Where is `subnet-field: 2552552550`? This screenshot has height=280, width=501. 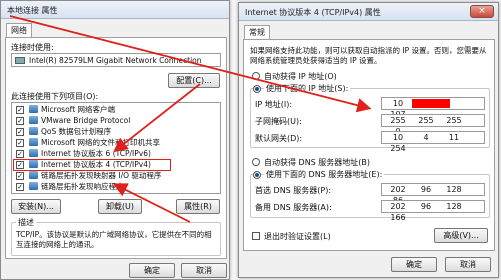 subnet-field: 2552552550 is located at coordinates (433, 125).